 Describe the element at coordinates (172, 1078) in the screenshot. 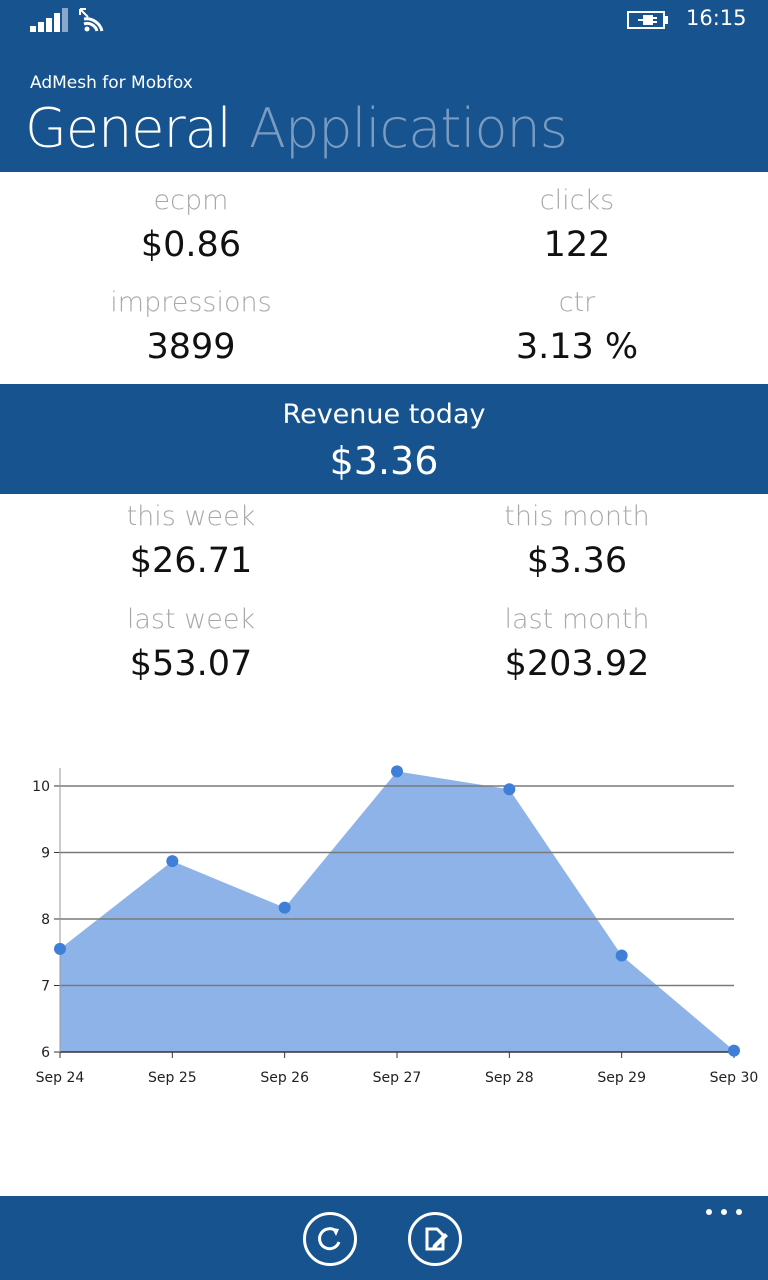

I see `x-tick-label: Sep 25` at that location.